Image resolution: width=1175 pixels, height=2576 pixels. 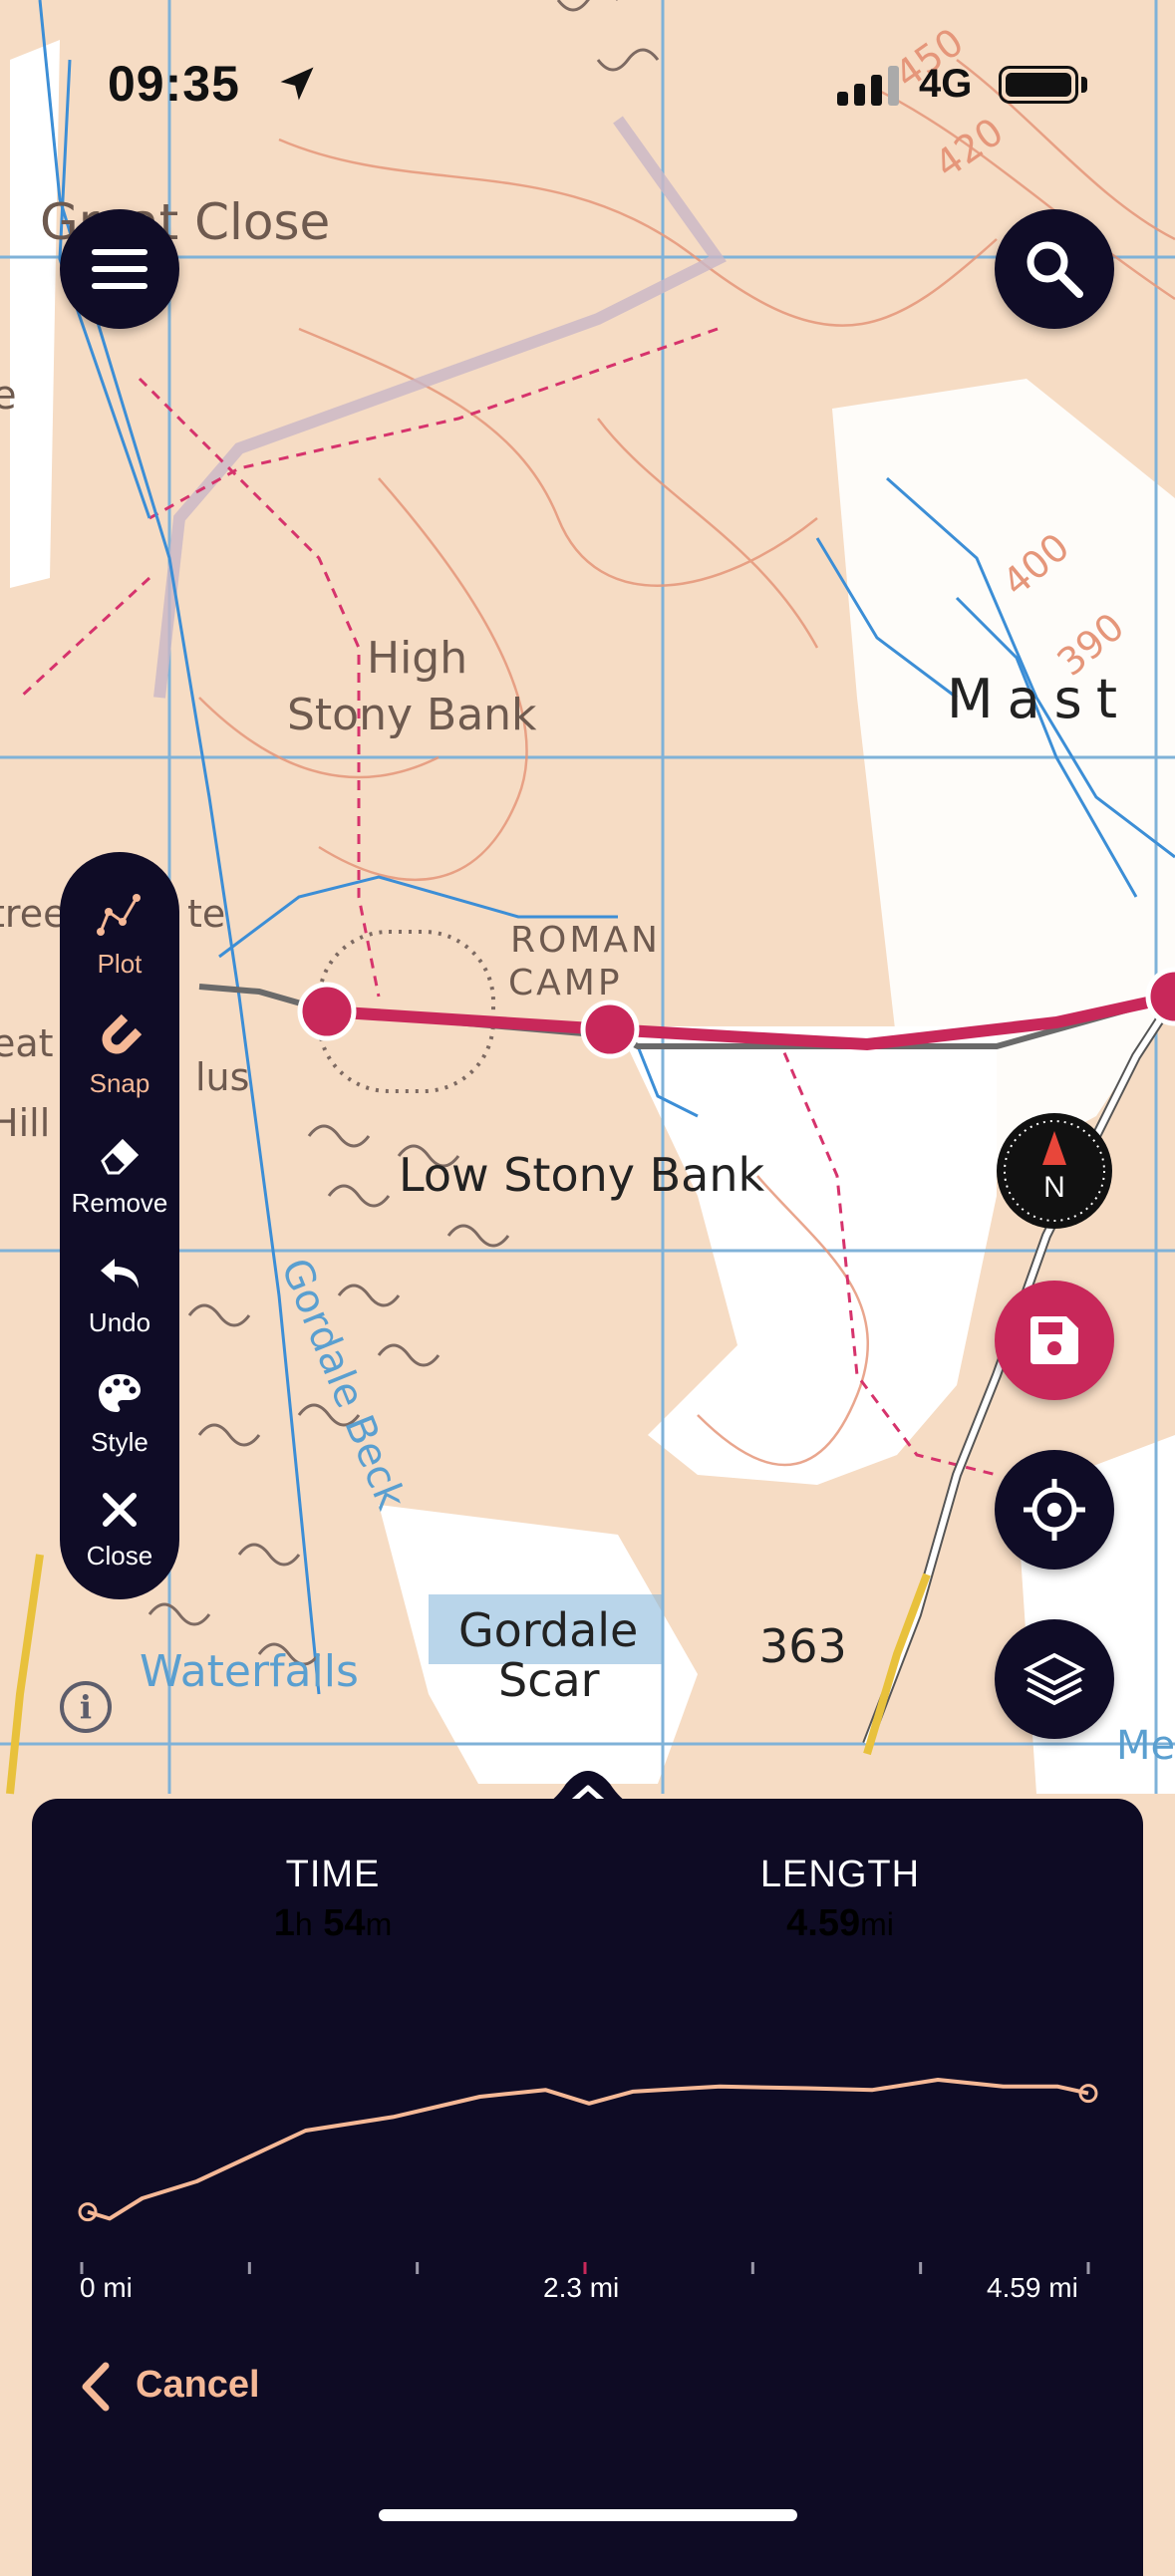 What do you see at coordinates (119, 1083) in the screenshot?
I see `tool-label: Snap` at bounding box center [119, 1083].